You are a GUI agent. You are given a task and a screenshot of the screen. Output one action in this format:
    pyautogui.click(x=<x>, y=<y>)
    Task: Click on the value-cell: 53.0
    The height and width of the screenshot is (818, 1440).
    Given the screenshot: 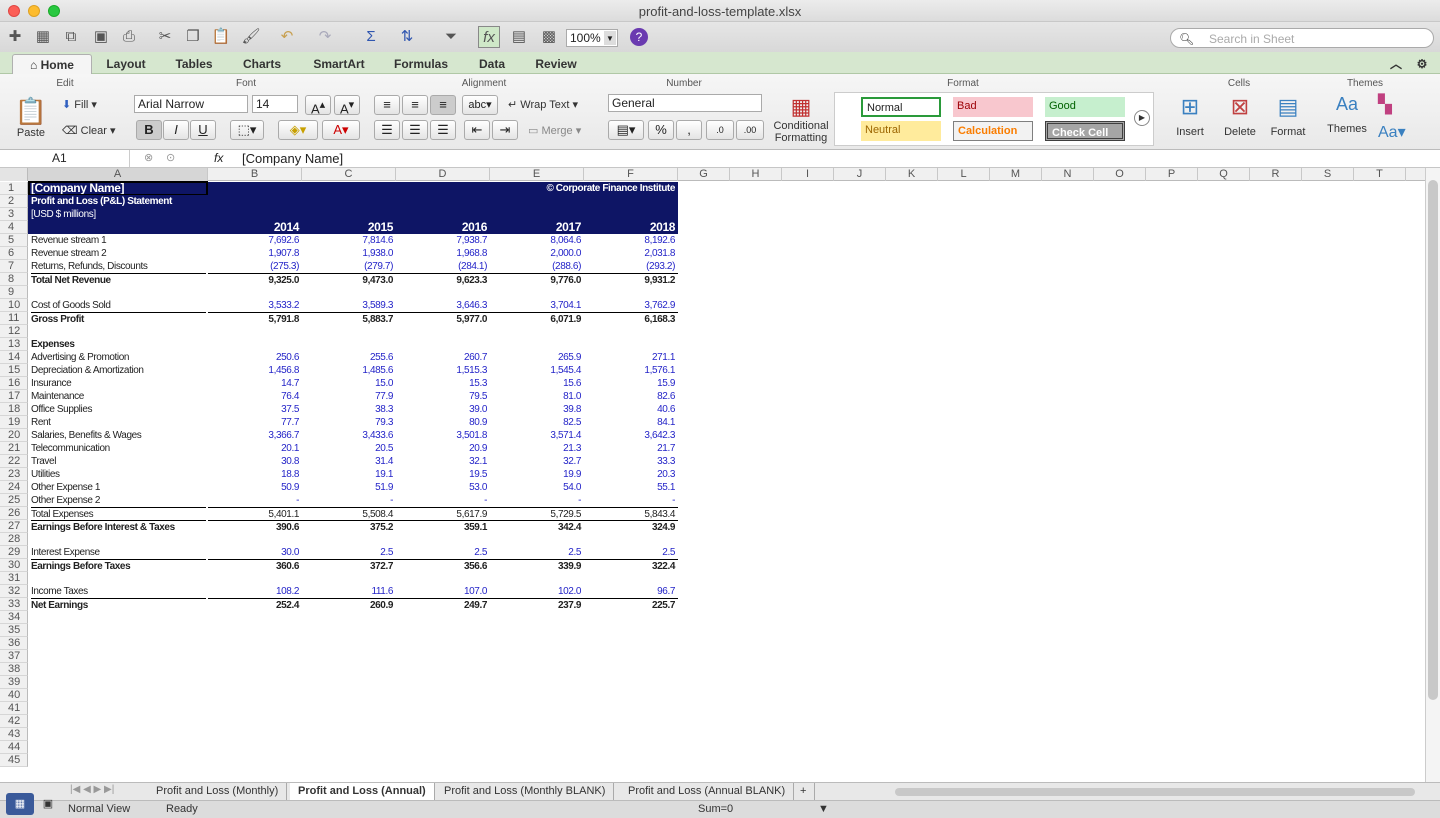 What is the action you would take?
    pyautogui.click(x=443, y=487)
    